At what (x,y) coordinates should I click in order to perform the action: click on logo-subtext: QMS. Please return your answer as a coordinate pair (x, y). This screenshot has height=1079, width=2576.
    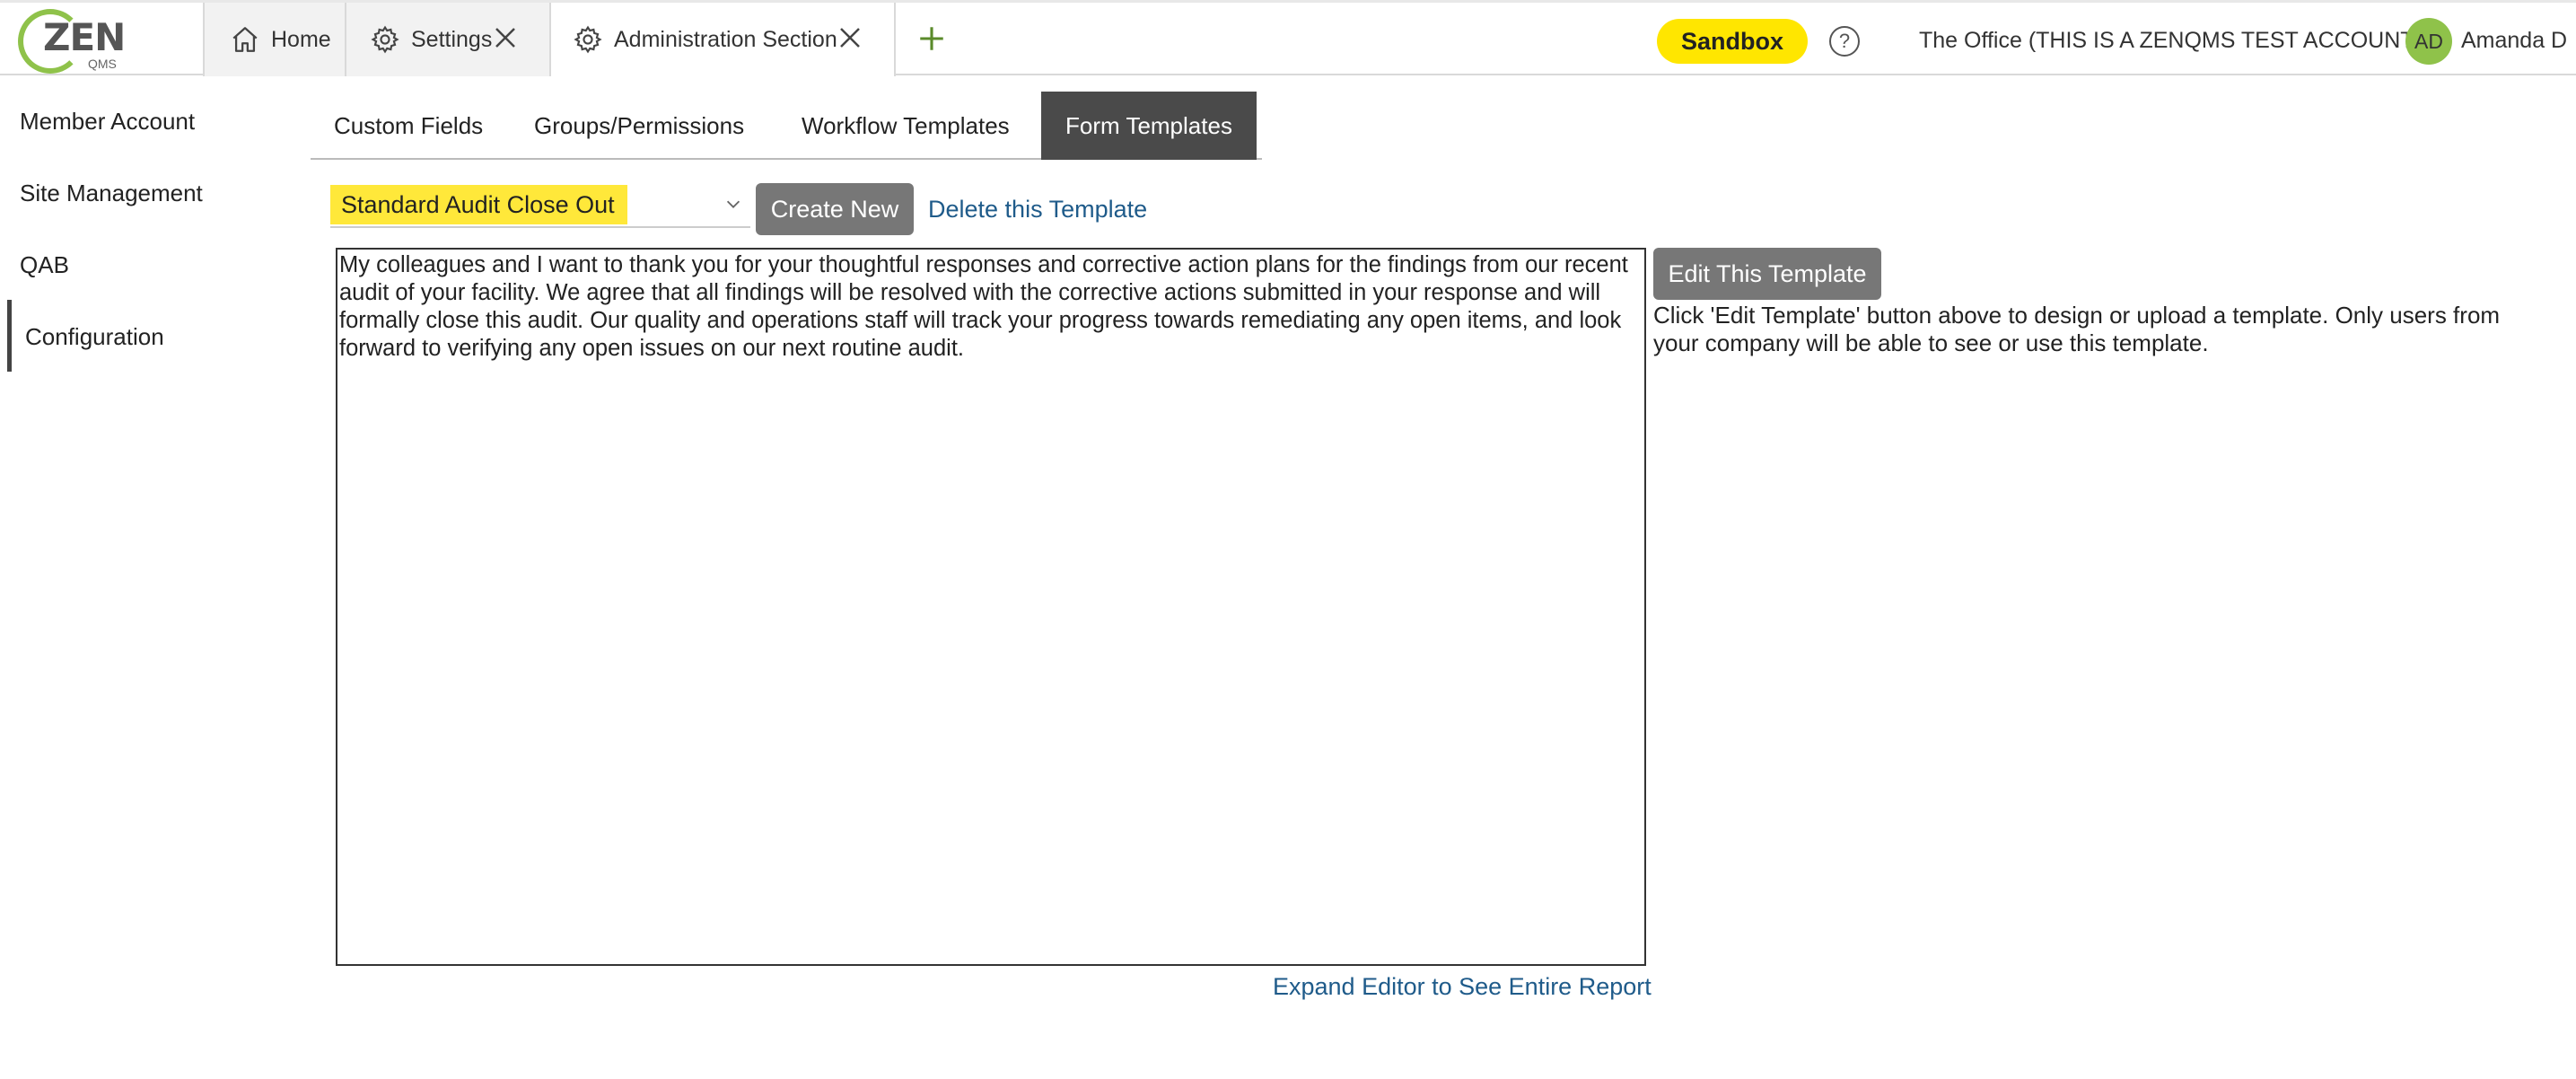
    Looking at the image, I should click on (102, 64).